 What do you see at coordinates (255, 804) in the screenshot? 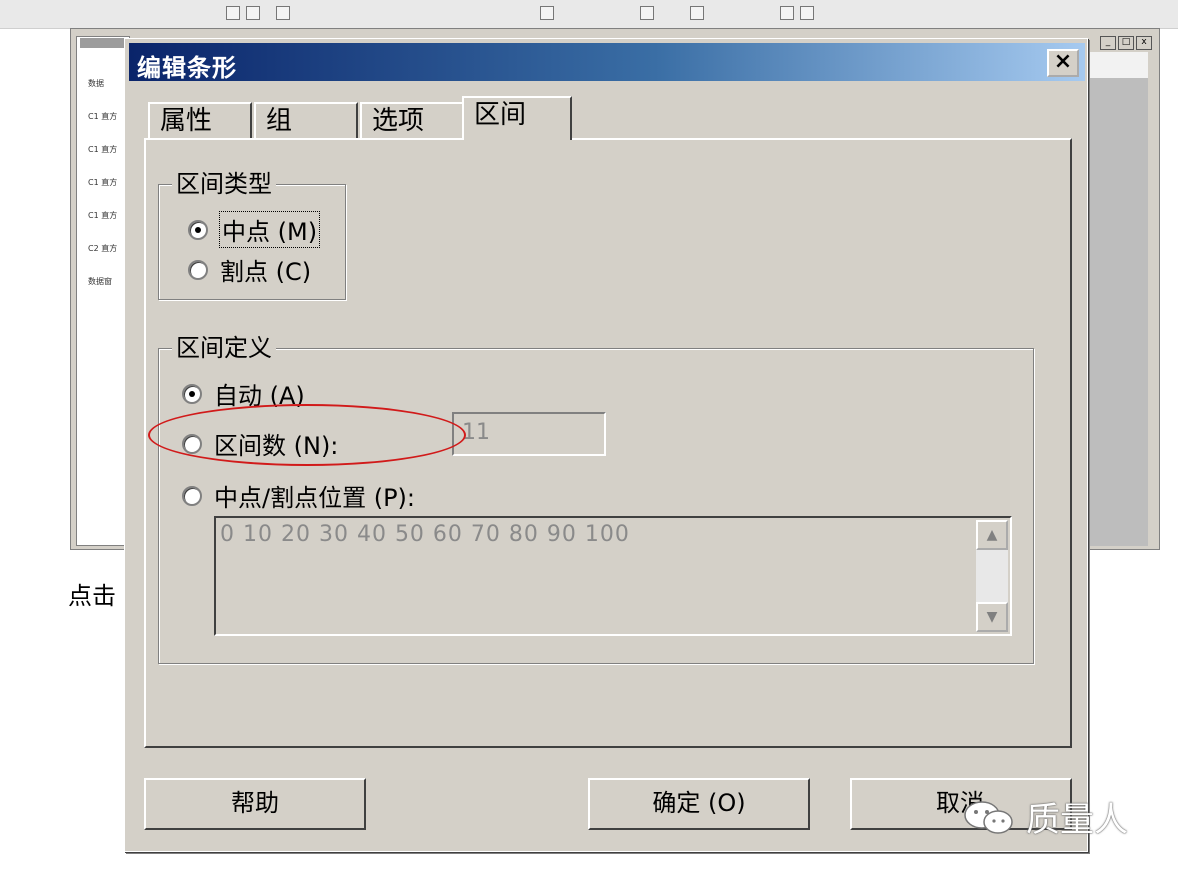
I see `help-button: 帮助` at bounding box center [255, 804].